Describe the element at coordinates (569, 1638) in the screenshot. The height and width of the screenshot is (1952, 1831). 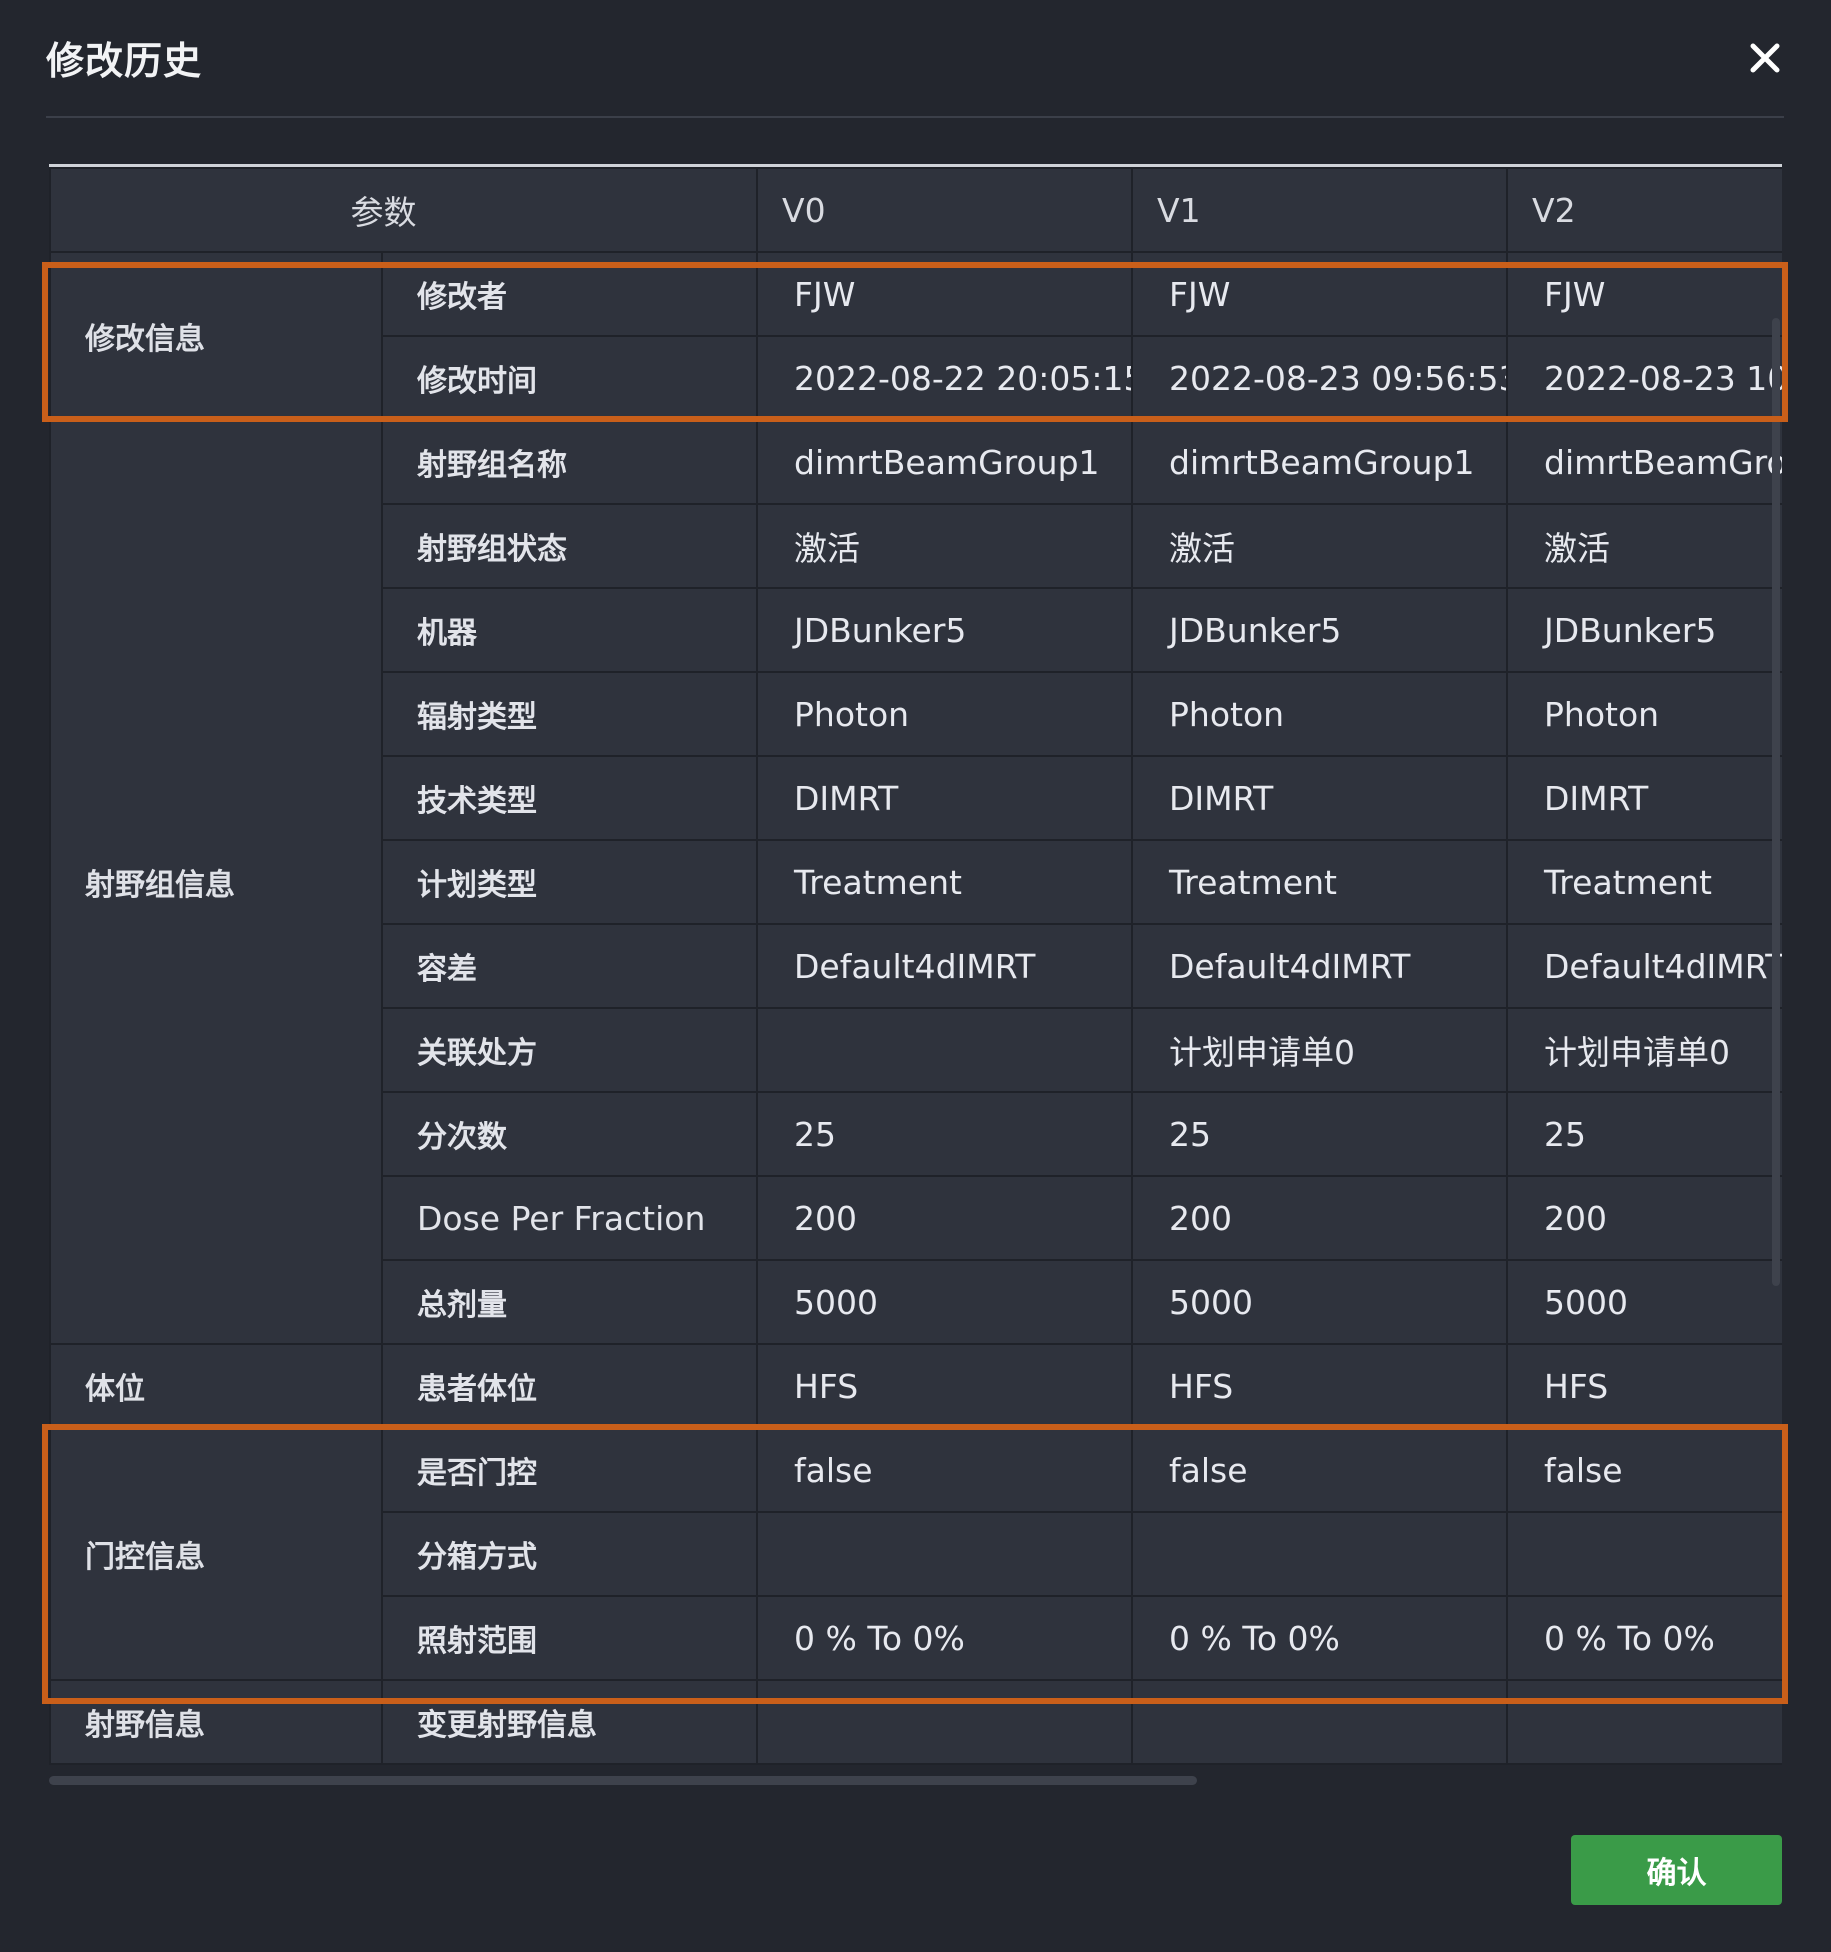
I see `param-cell: 照射范围` at that location.